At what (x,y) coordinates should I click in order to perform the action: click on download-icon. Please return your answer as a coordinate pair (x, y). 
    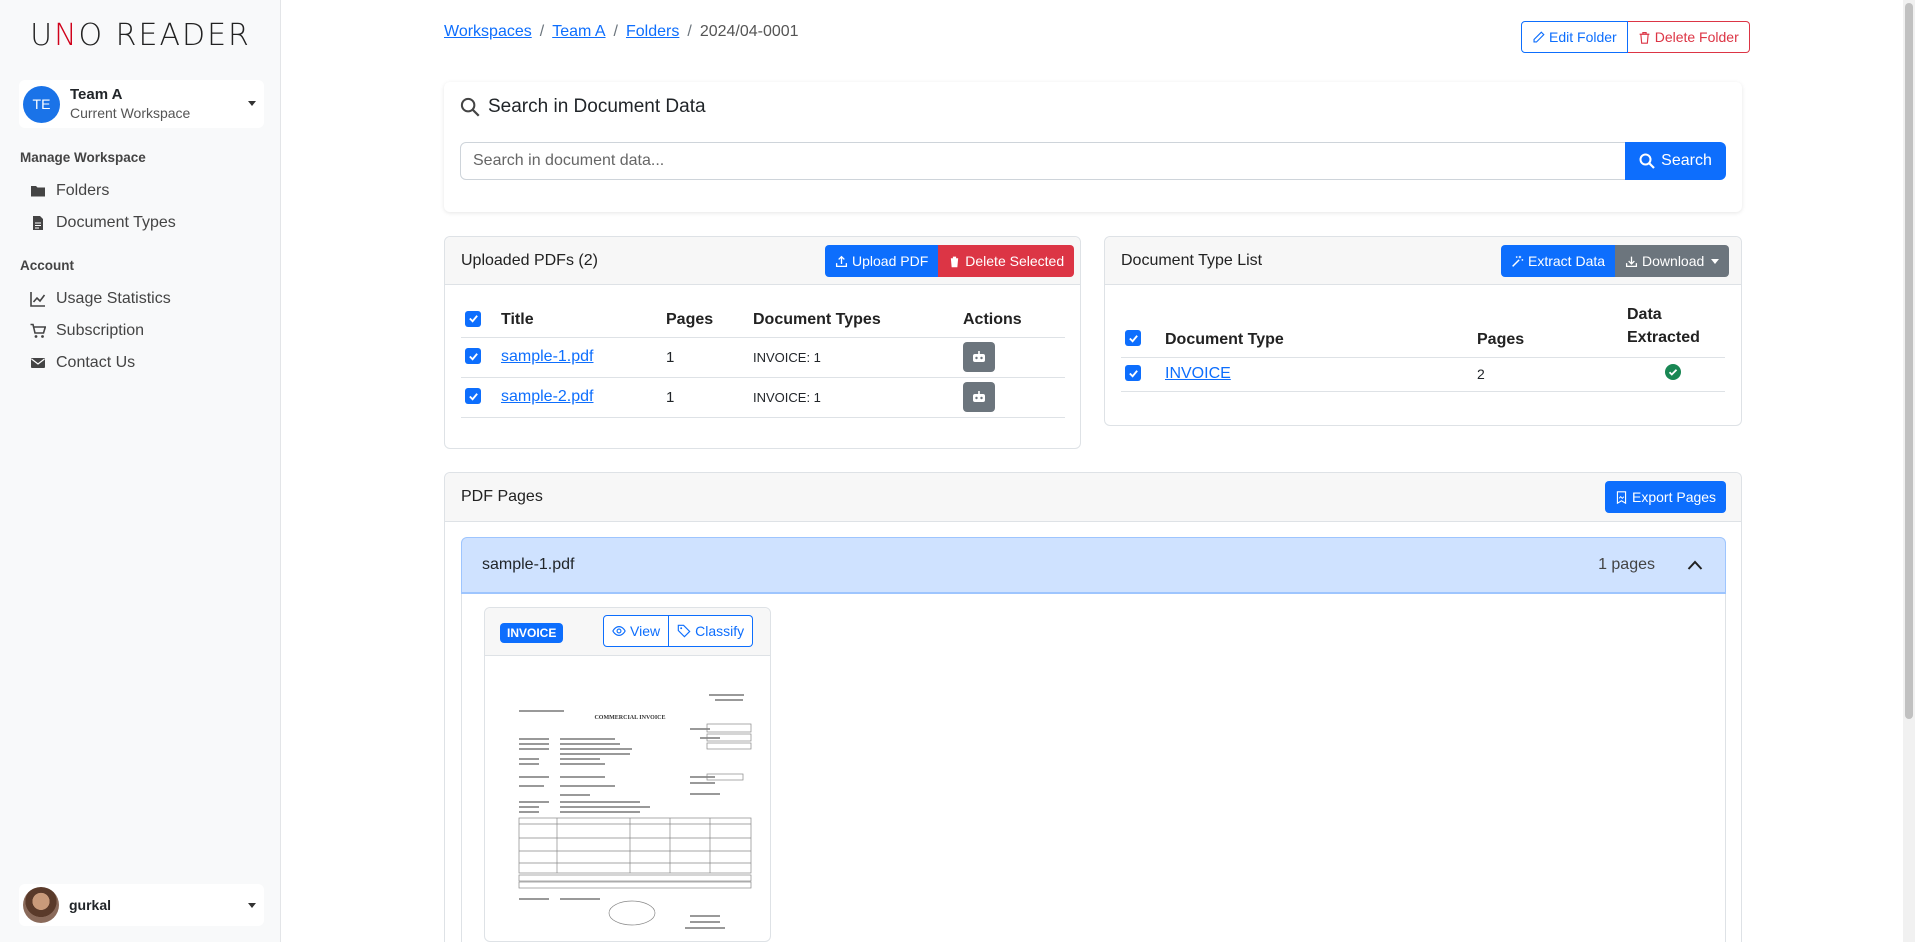
    Looking at the image, I should click on (1632, 261).